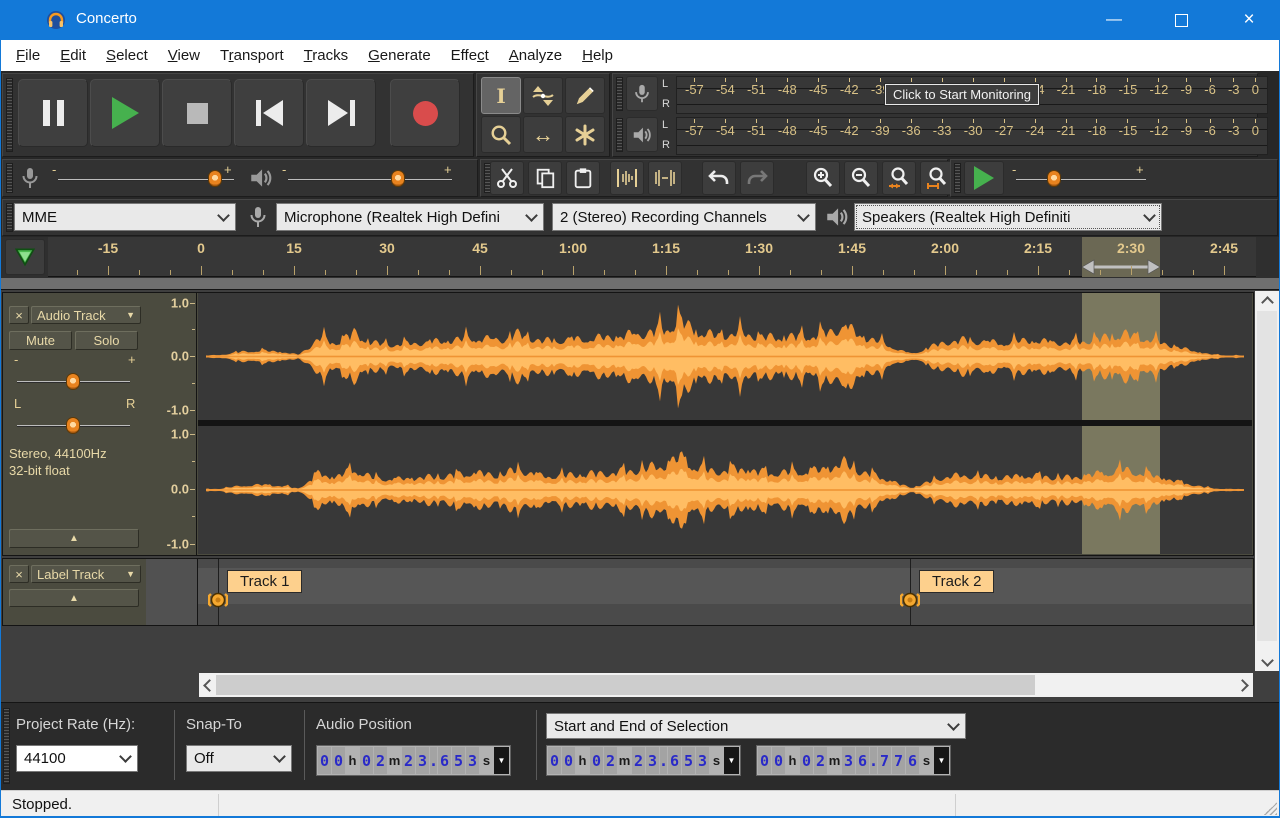 The image size is (1280, 818). What do you see at coordinates (725, 490) in the screenshot?
I see `waveform-channel-right` at bounding box center [725, 490].